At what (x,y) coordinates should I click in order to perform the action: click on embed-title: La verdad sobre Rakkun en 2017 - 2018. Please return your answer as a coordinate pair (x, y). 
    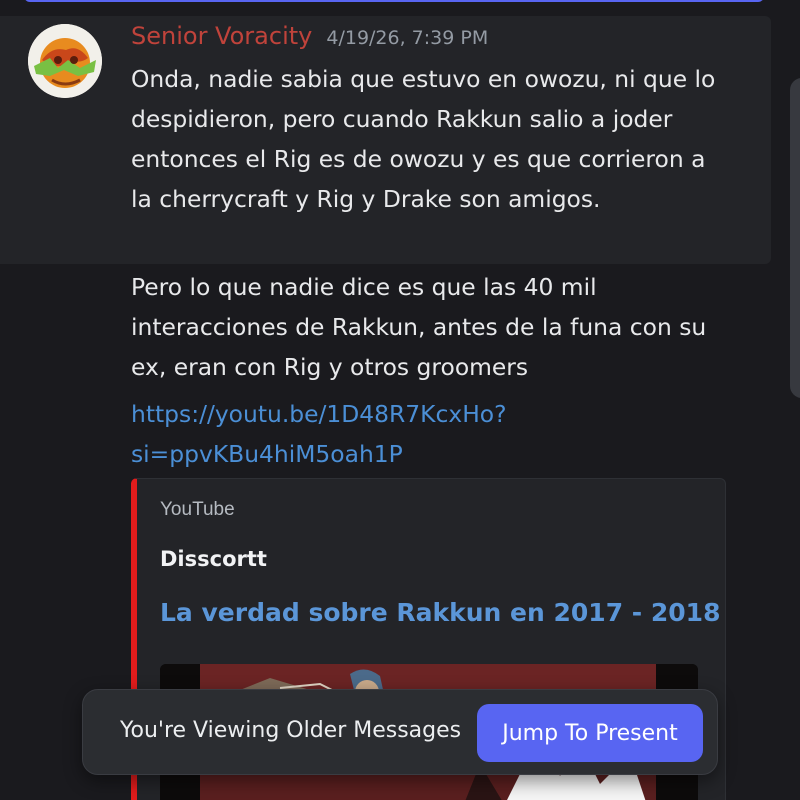
    Looking at the image, I should click on (440, 612).